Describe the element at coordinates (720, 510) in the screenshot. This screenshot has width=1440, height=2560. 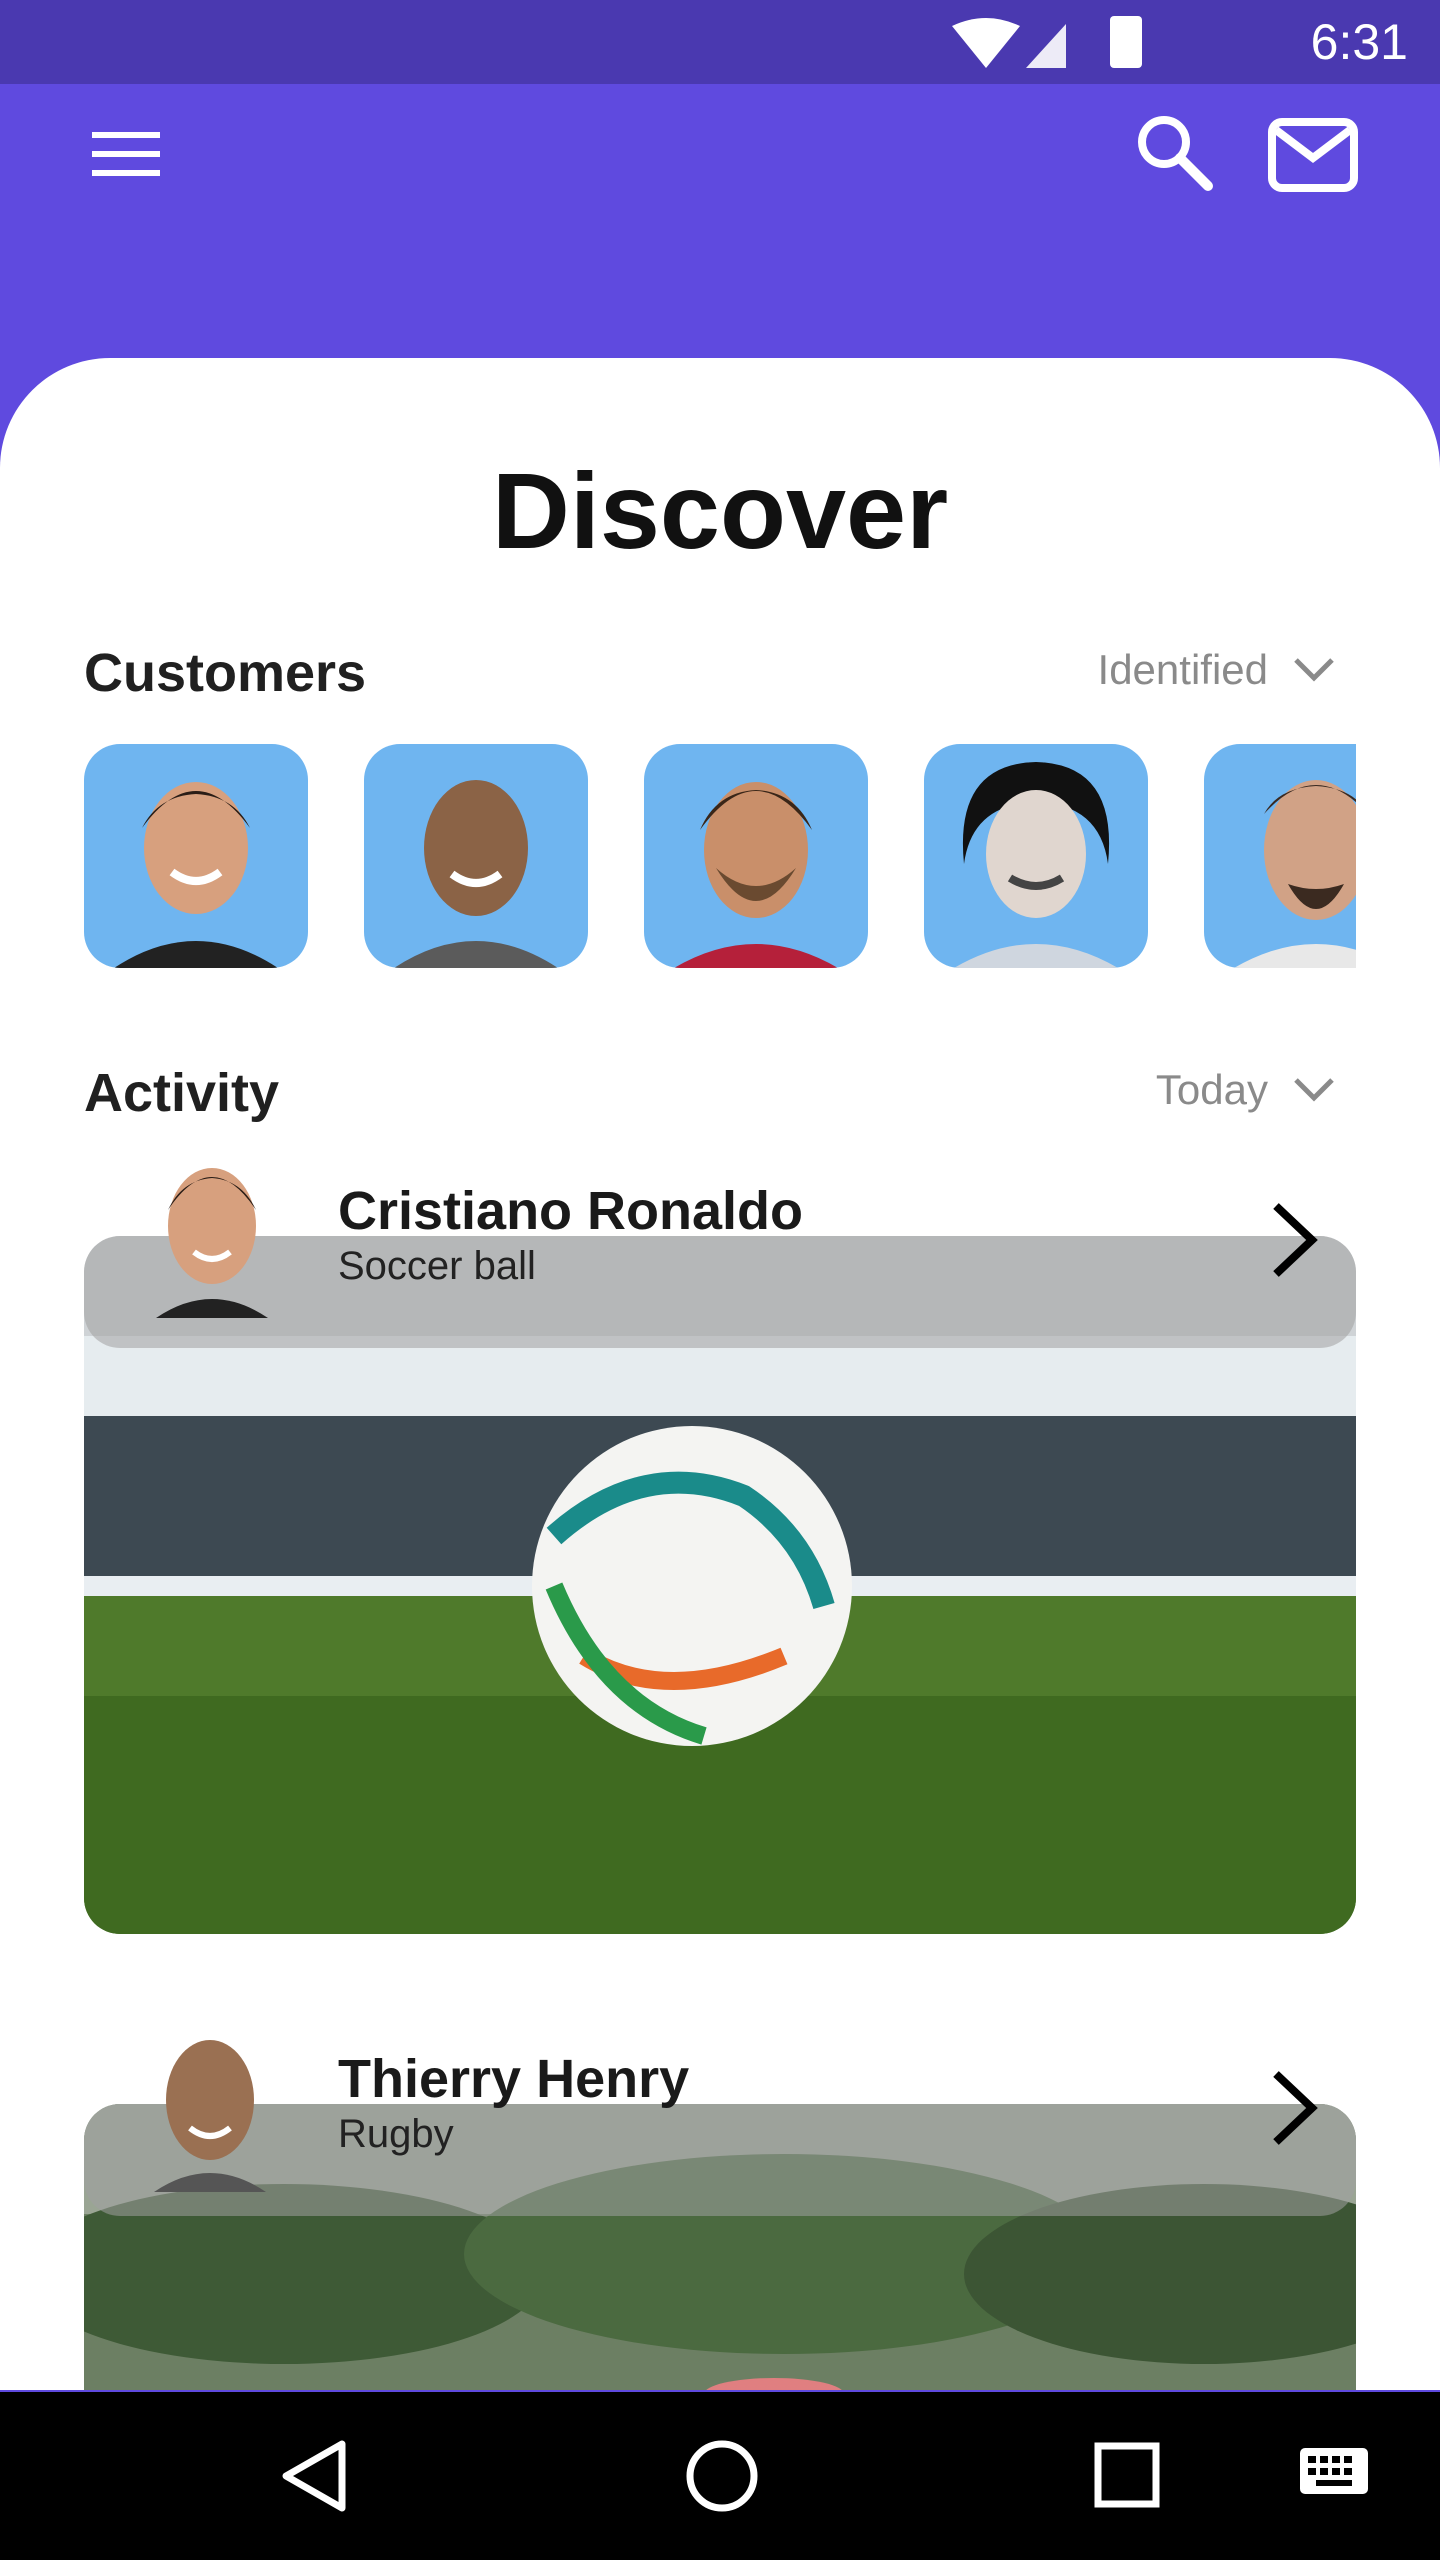
I see `page-title: Discover` at that location.